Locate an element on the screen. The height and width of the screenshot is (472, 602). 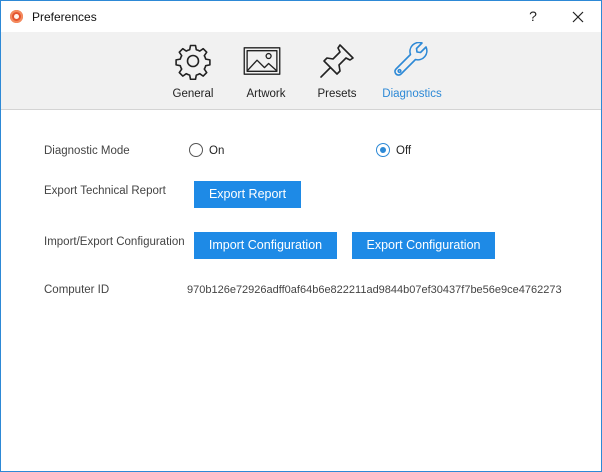
export-report-label: Export Technical Report is located at coordinates (105, 191).